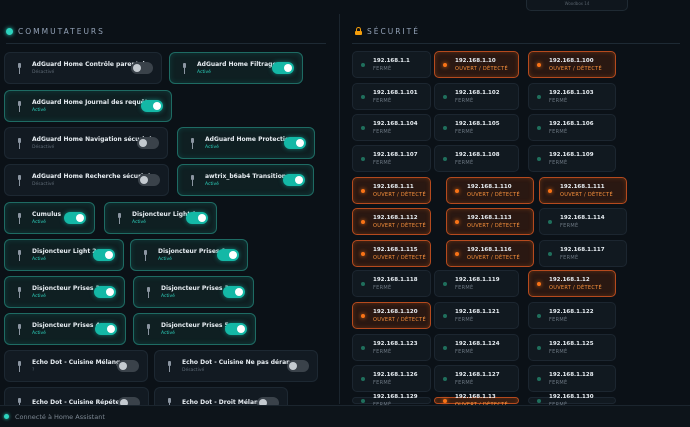 The width and height of the screenshot is (690, 427). I want to click on security-sensor-card: 192.168.1.129FERMÉ, so click(391, 401).